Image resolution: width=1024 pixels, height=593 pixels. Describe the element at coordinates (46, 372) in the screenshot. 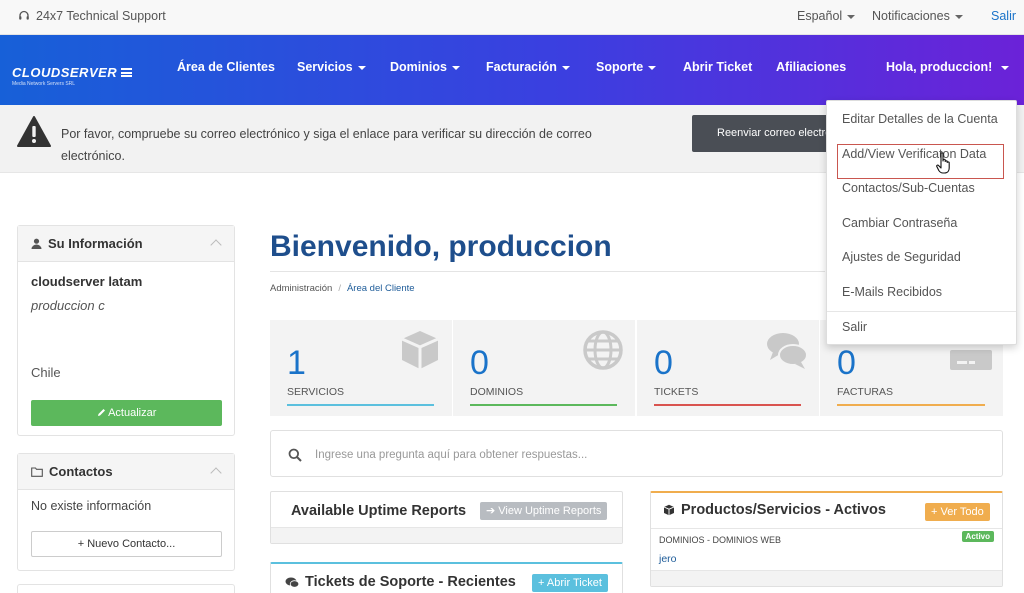

I see `country: Chile` at that location.